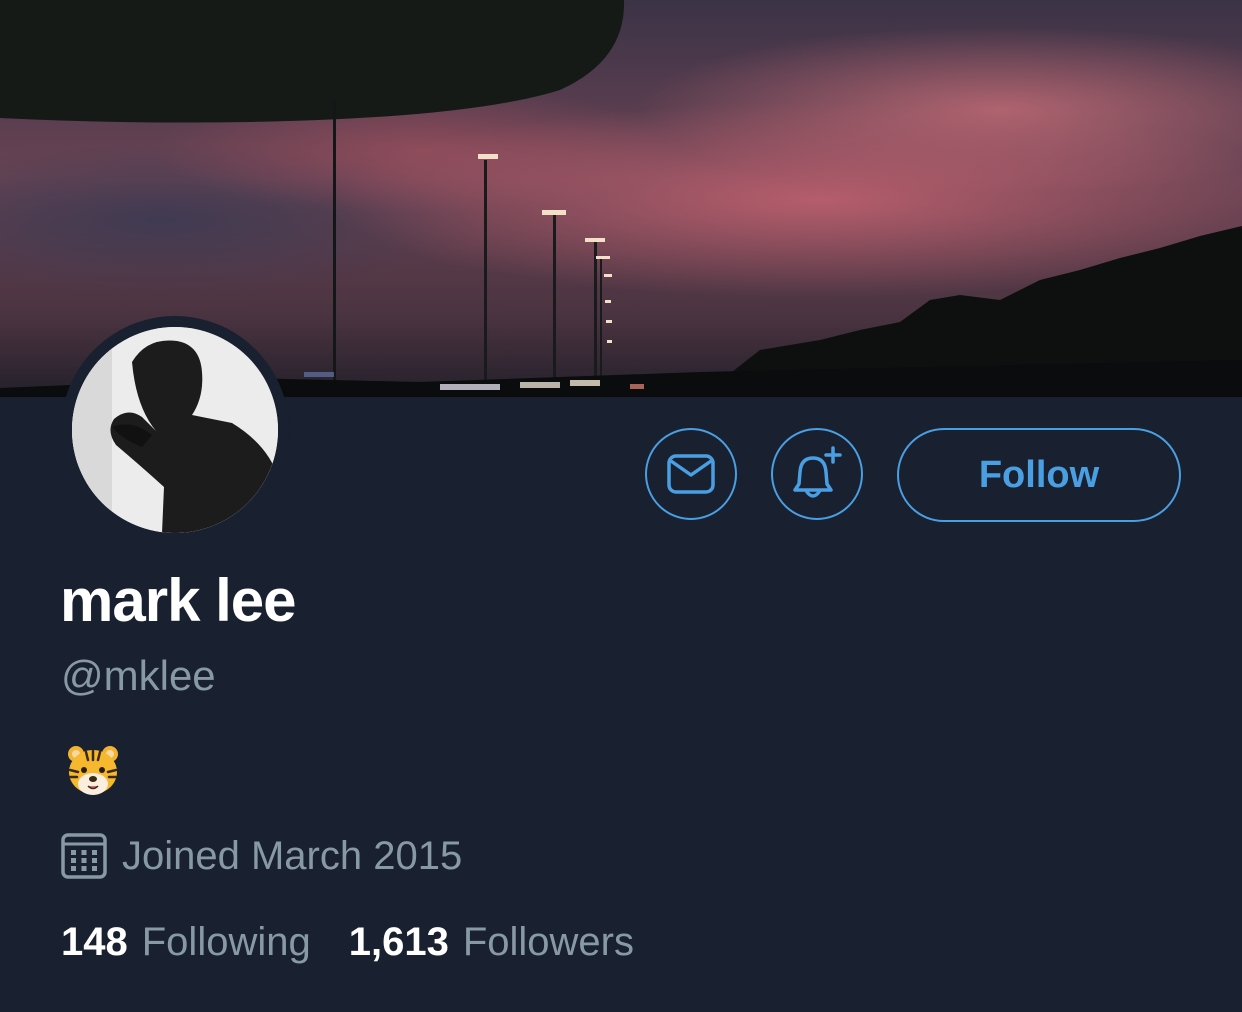  What do you see at coordinates (292, 855) in the screenshot?
I see `joined-date-text: Joined March 2015` at bounding box center [292, 855].